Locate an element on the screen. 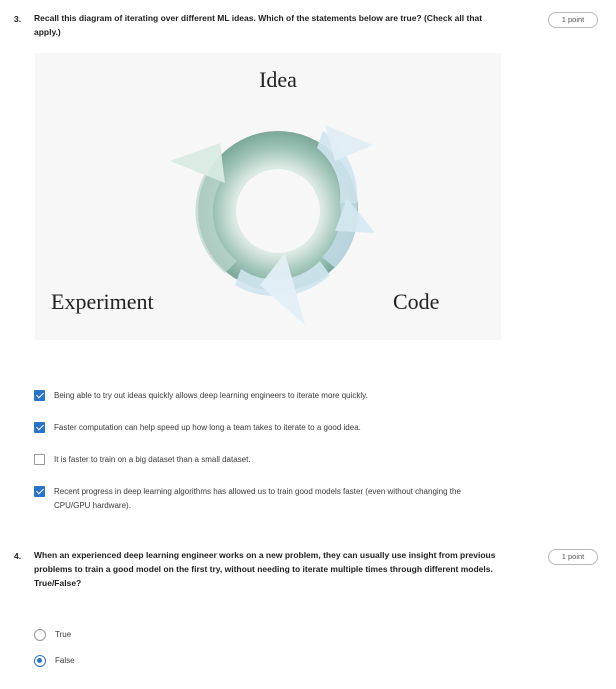  question-number: 3. is located at coordinates (18, 19).